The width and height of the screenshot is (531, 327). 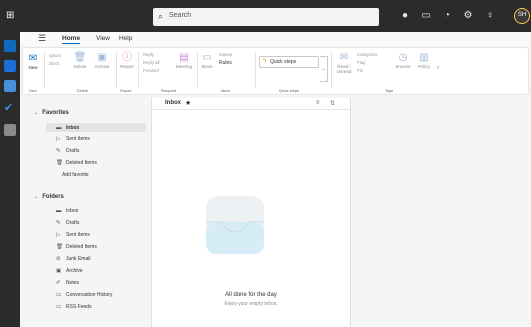 I want to click on folder-item-drafts: ✎ Drafts, so click(x=67, y=223).